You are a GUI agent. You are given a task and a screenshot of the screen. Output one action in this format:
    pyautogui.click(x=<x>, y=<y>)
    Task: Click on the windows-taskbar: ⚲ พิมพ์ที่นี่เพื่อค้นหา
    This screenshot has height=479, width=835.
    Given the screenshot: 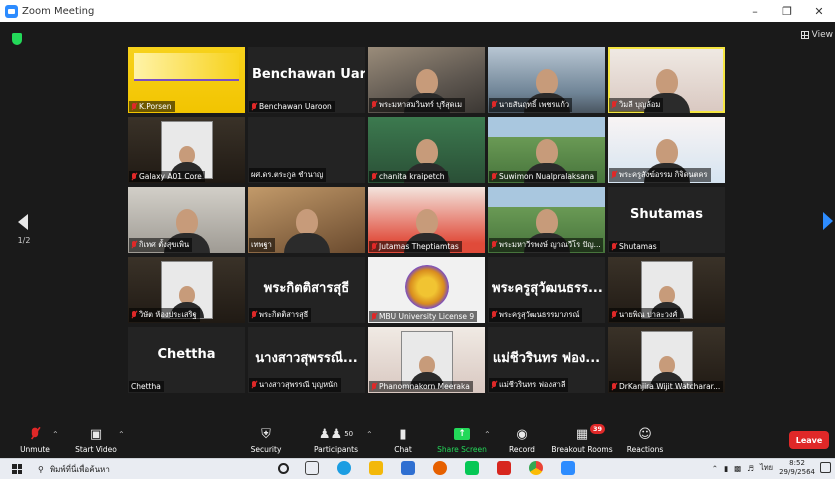 What is the action you would take?
    pyautogui.click(x=417, y=468)
    